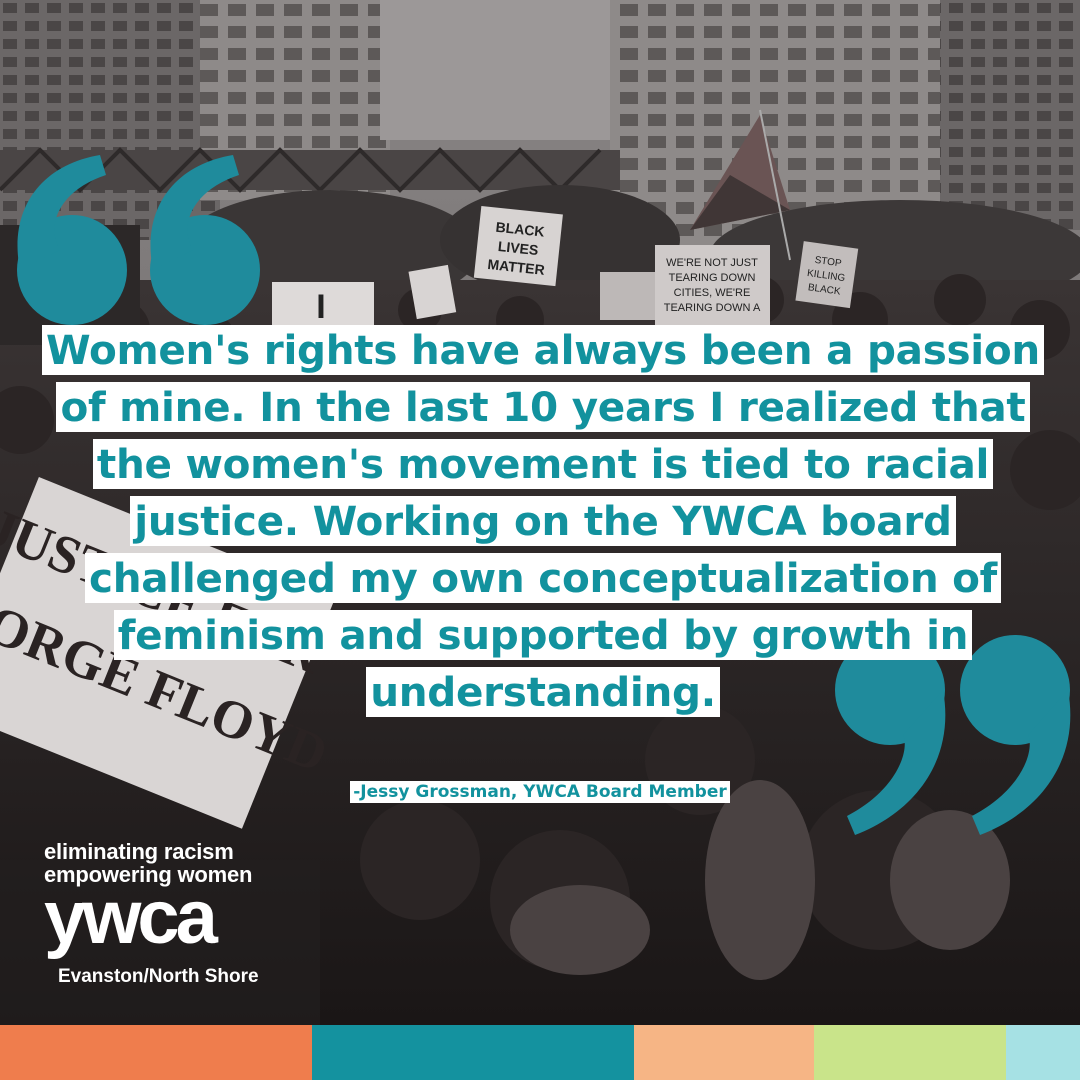 The width and height of the screenshot is (1080, 1080). I want to click on stripe-orange, so click(156, 1052).